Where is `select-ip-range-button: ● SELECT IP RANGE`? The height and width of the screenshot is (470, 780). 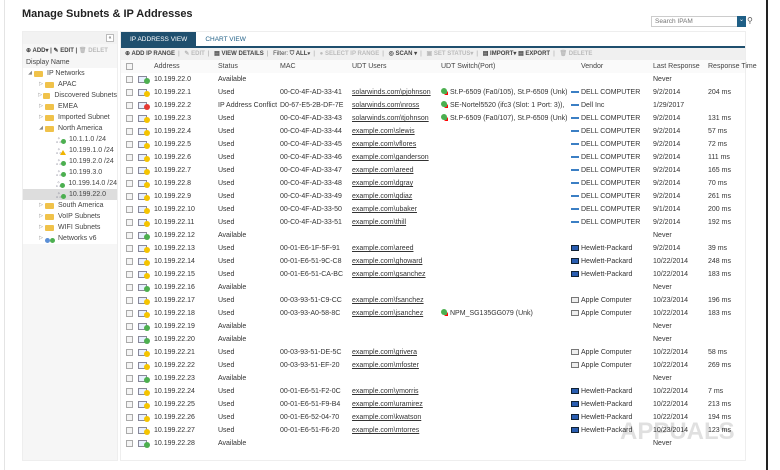
select-ip-range-button: ● SELECT IP RANGE is located at coordinates (350, 54).